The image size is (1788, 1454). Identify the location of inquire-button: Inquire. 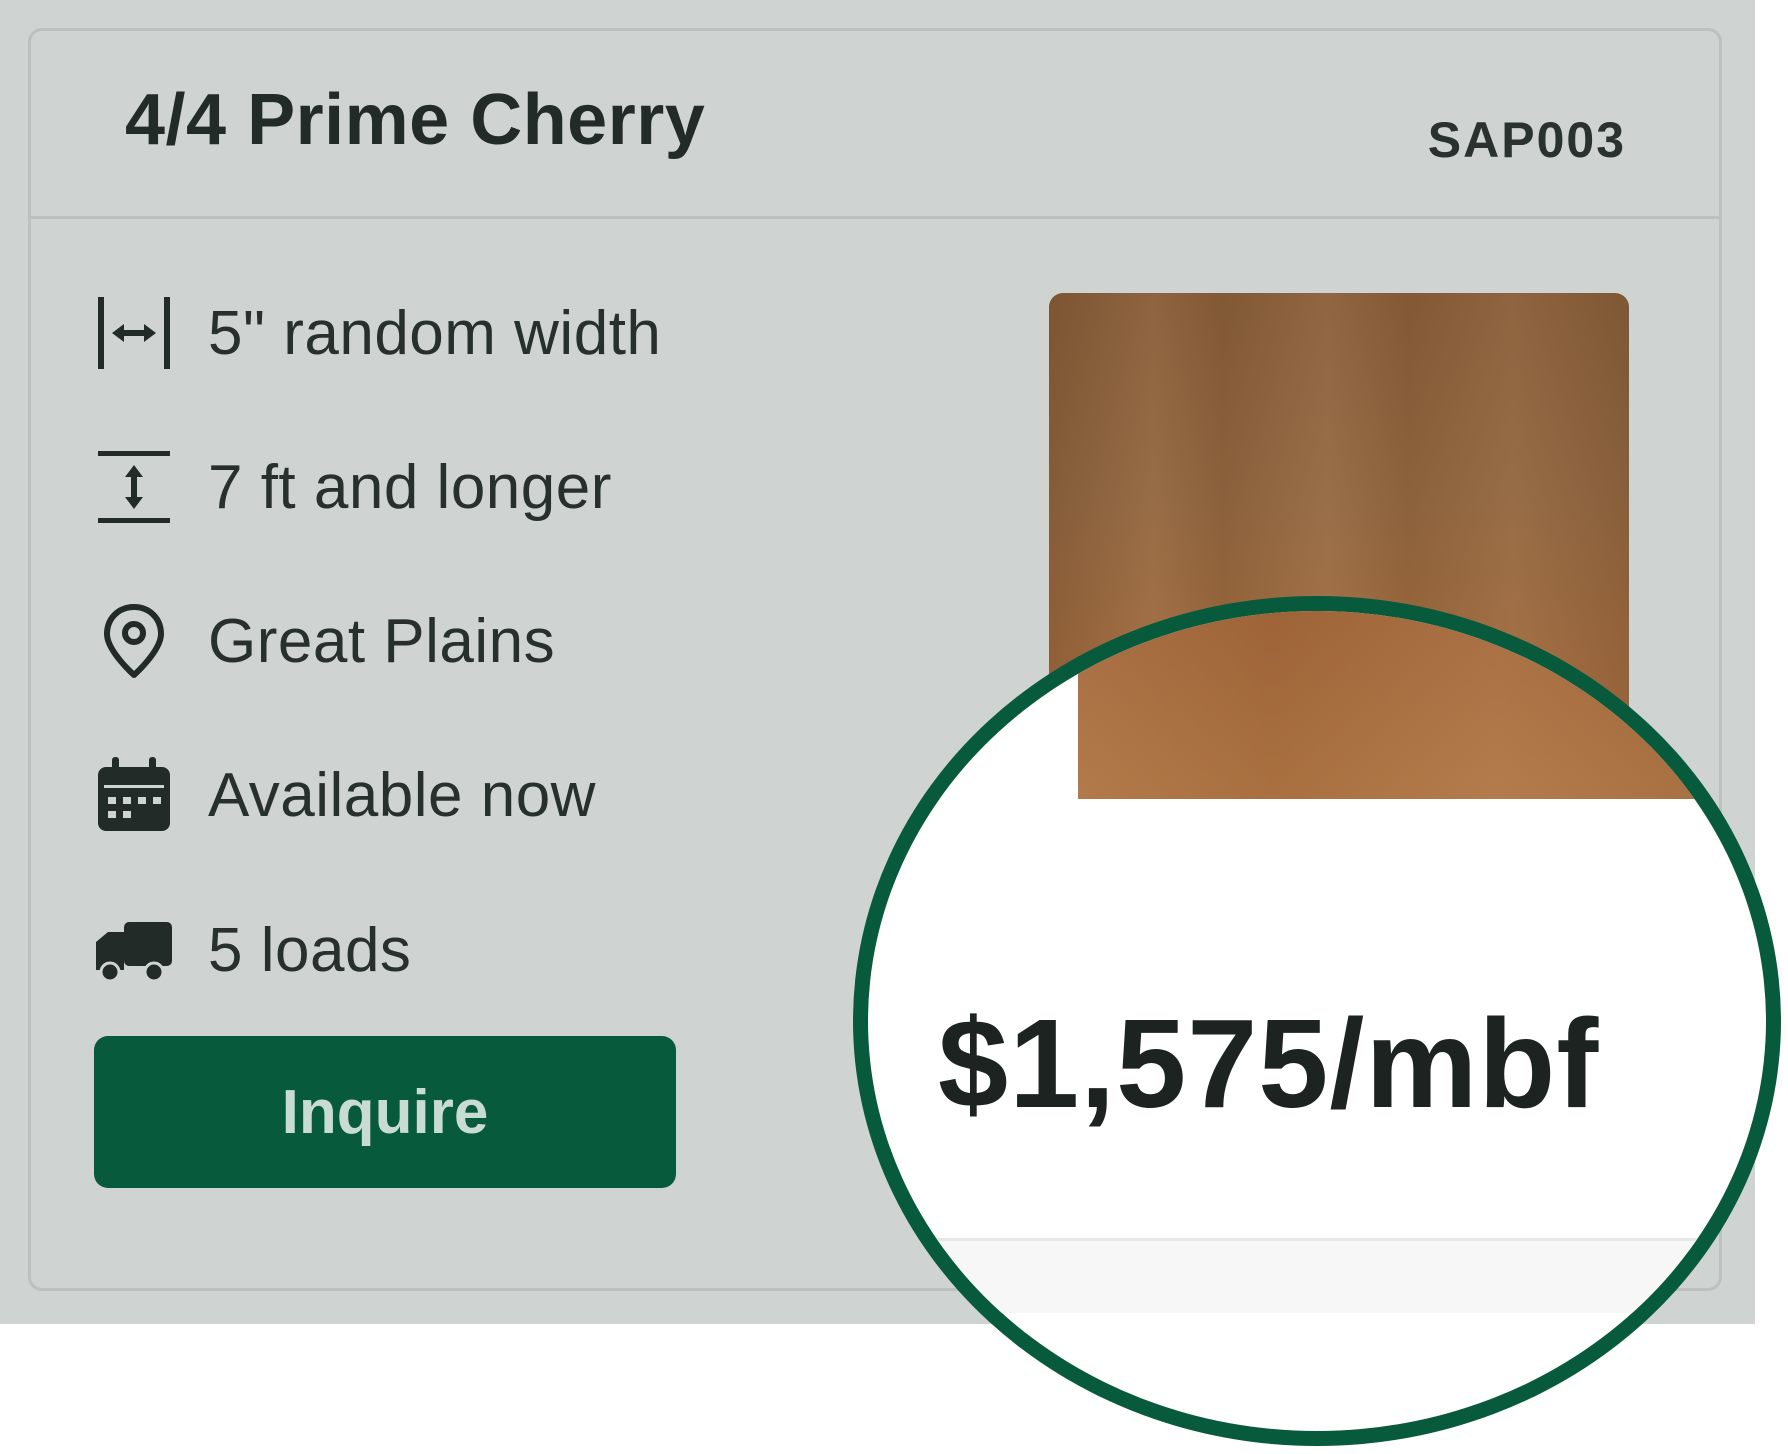
(385, 1112).